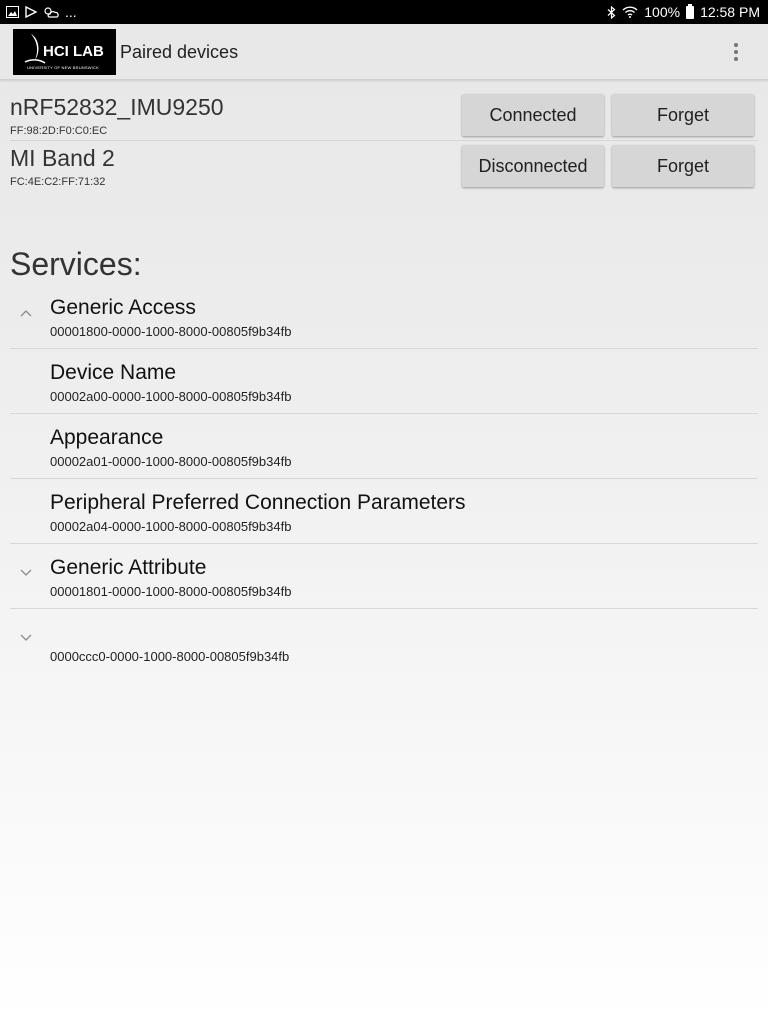 The height and width of the screenshot is (1024, 768). I want to click on service-uuid: 0000ccc0-0000-1000-8000-00805f9b34fb, so click(170, 656).